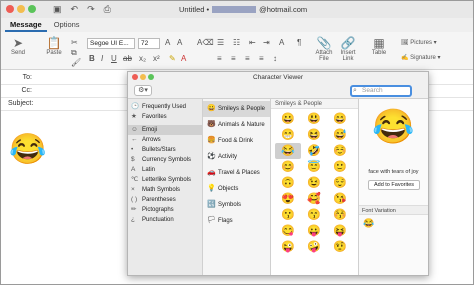 The height and width of the screenshot is (285, 474). I want to click on category-punctuation: ¿ Punctuation, so click(165, 220).